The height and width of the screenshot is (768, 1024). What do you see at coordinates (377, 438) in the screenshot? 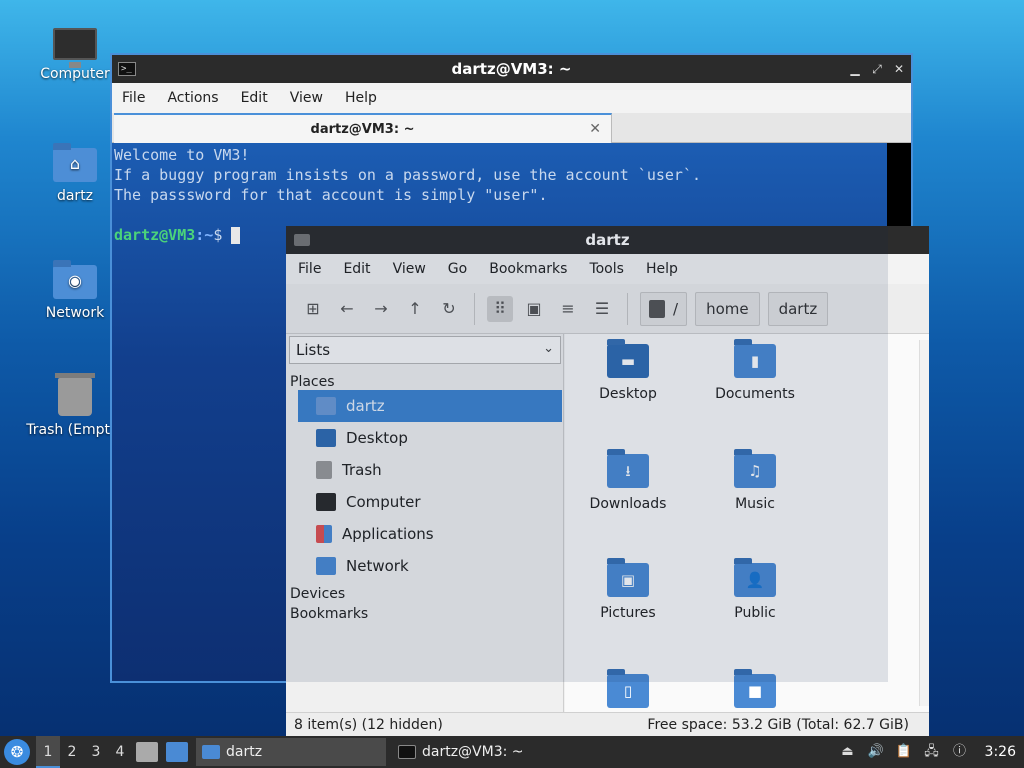
I see `sidebar-item-label: Desktop` at bounding box center [377, 438].